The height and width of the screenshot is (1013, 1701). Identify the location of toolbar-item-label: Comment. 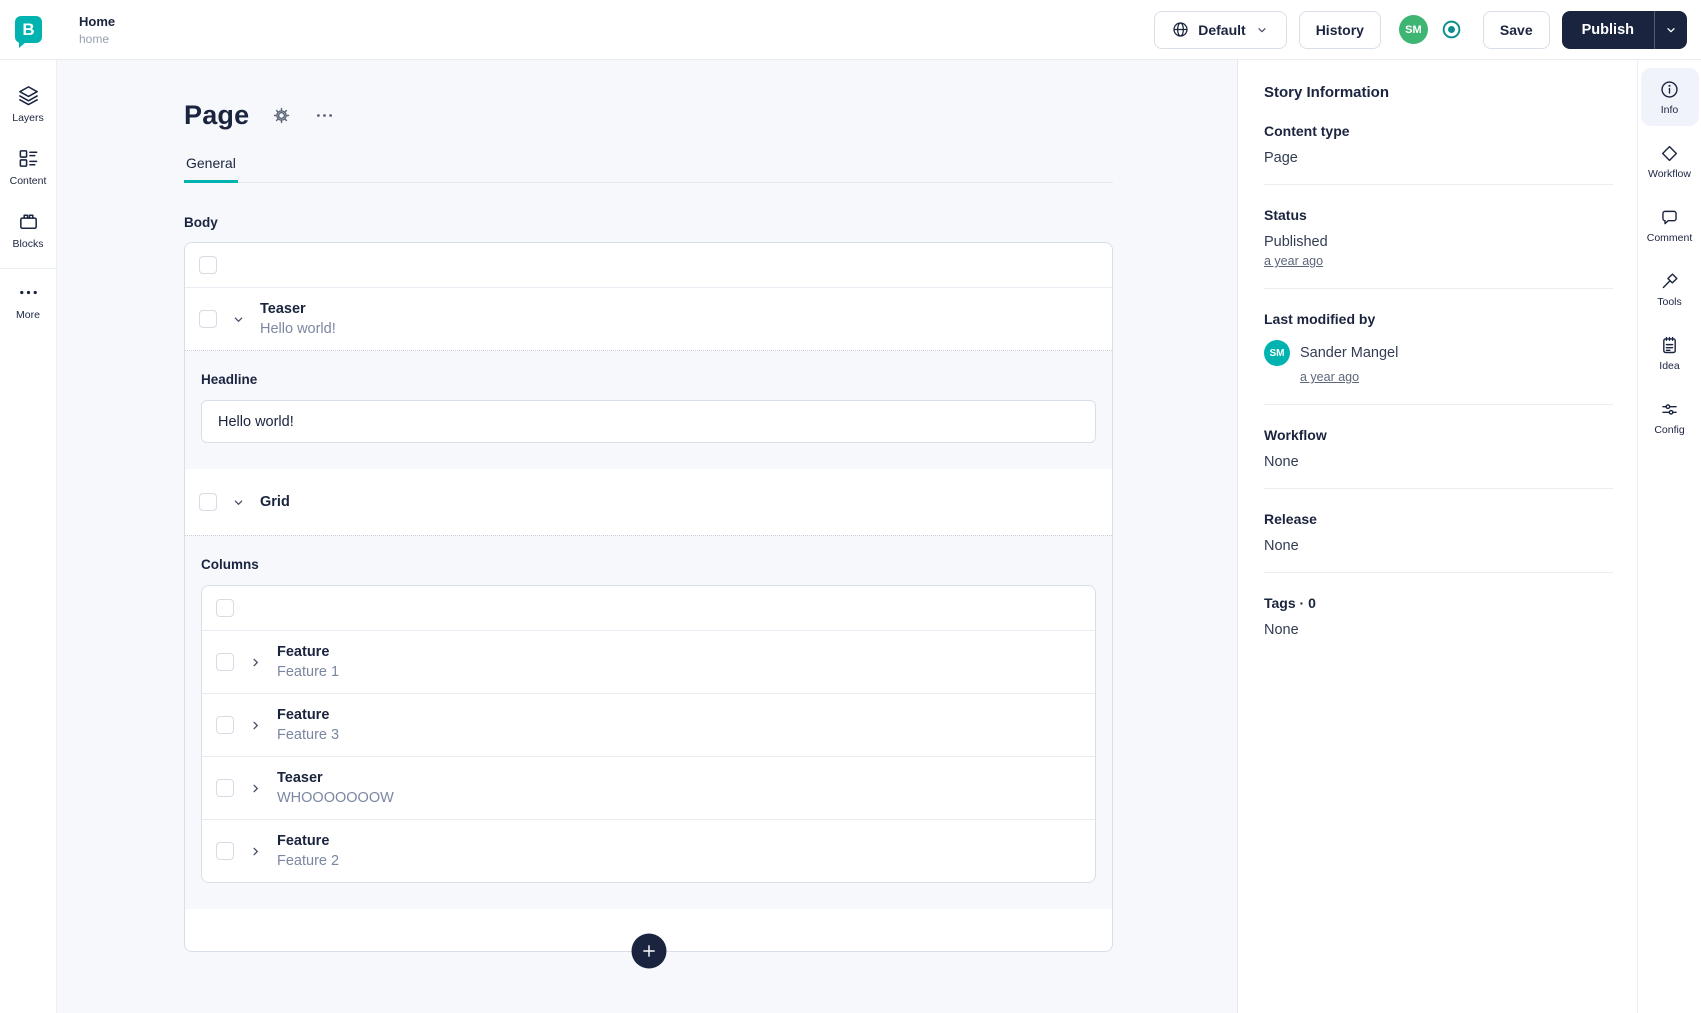
(1669, 237).